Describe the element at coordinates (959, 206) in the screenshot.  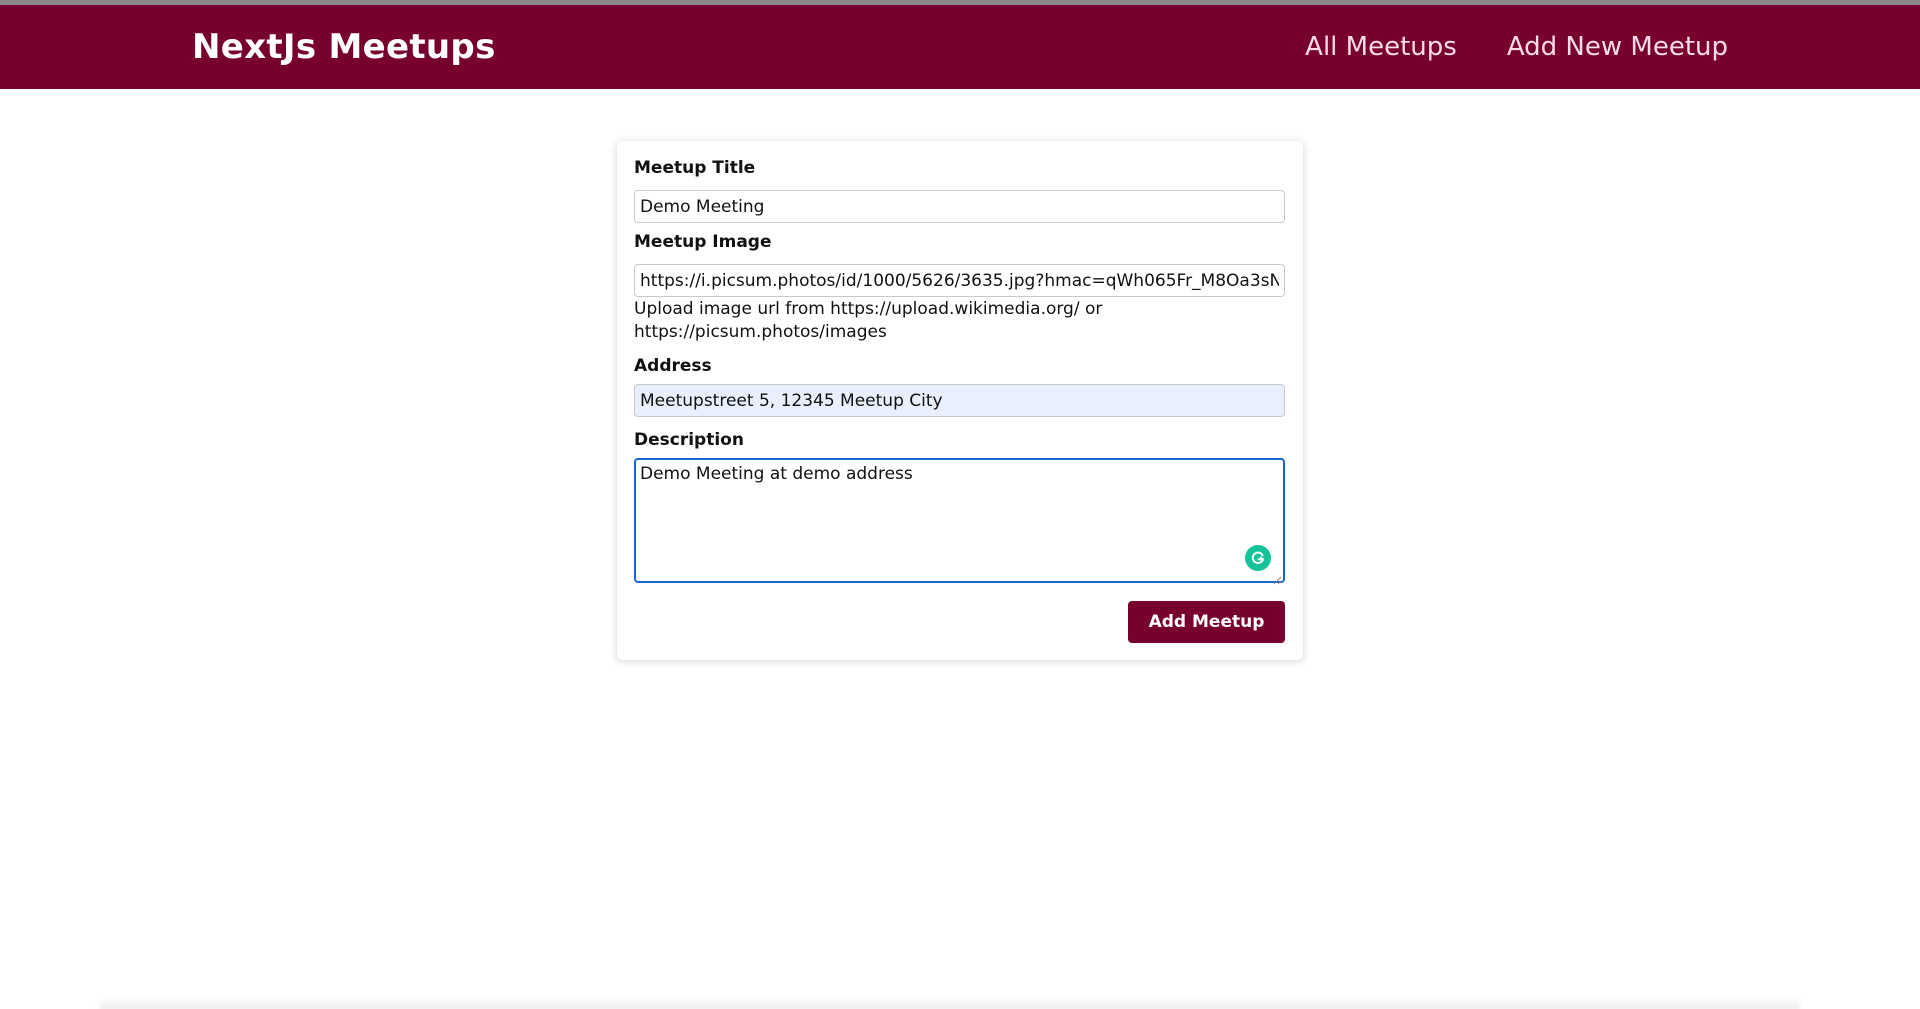
I see `meetup-title-input` at that location.